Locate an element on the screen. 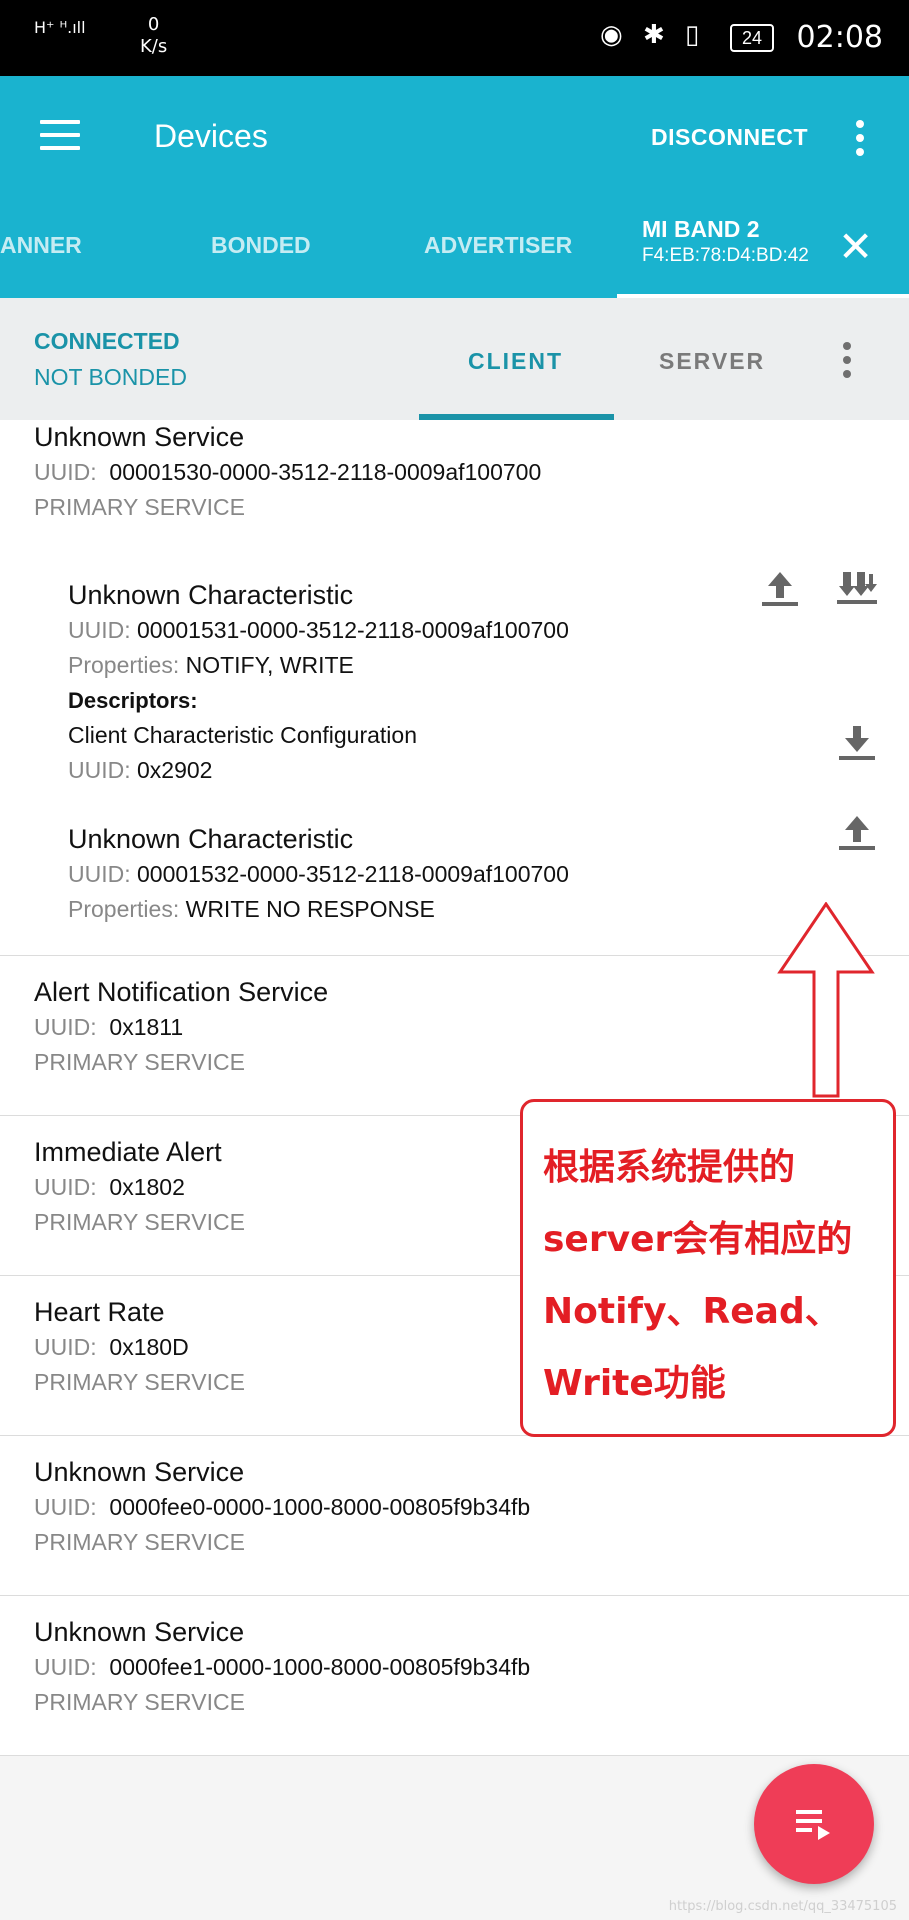  watermark: https://blog.csdn.net/qq_33475105 is located at coordinates (782, 1906).